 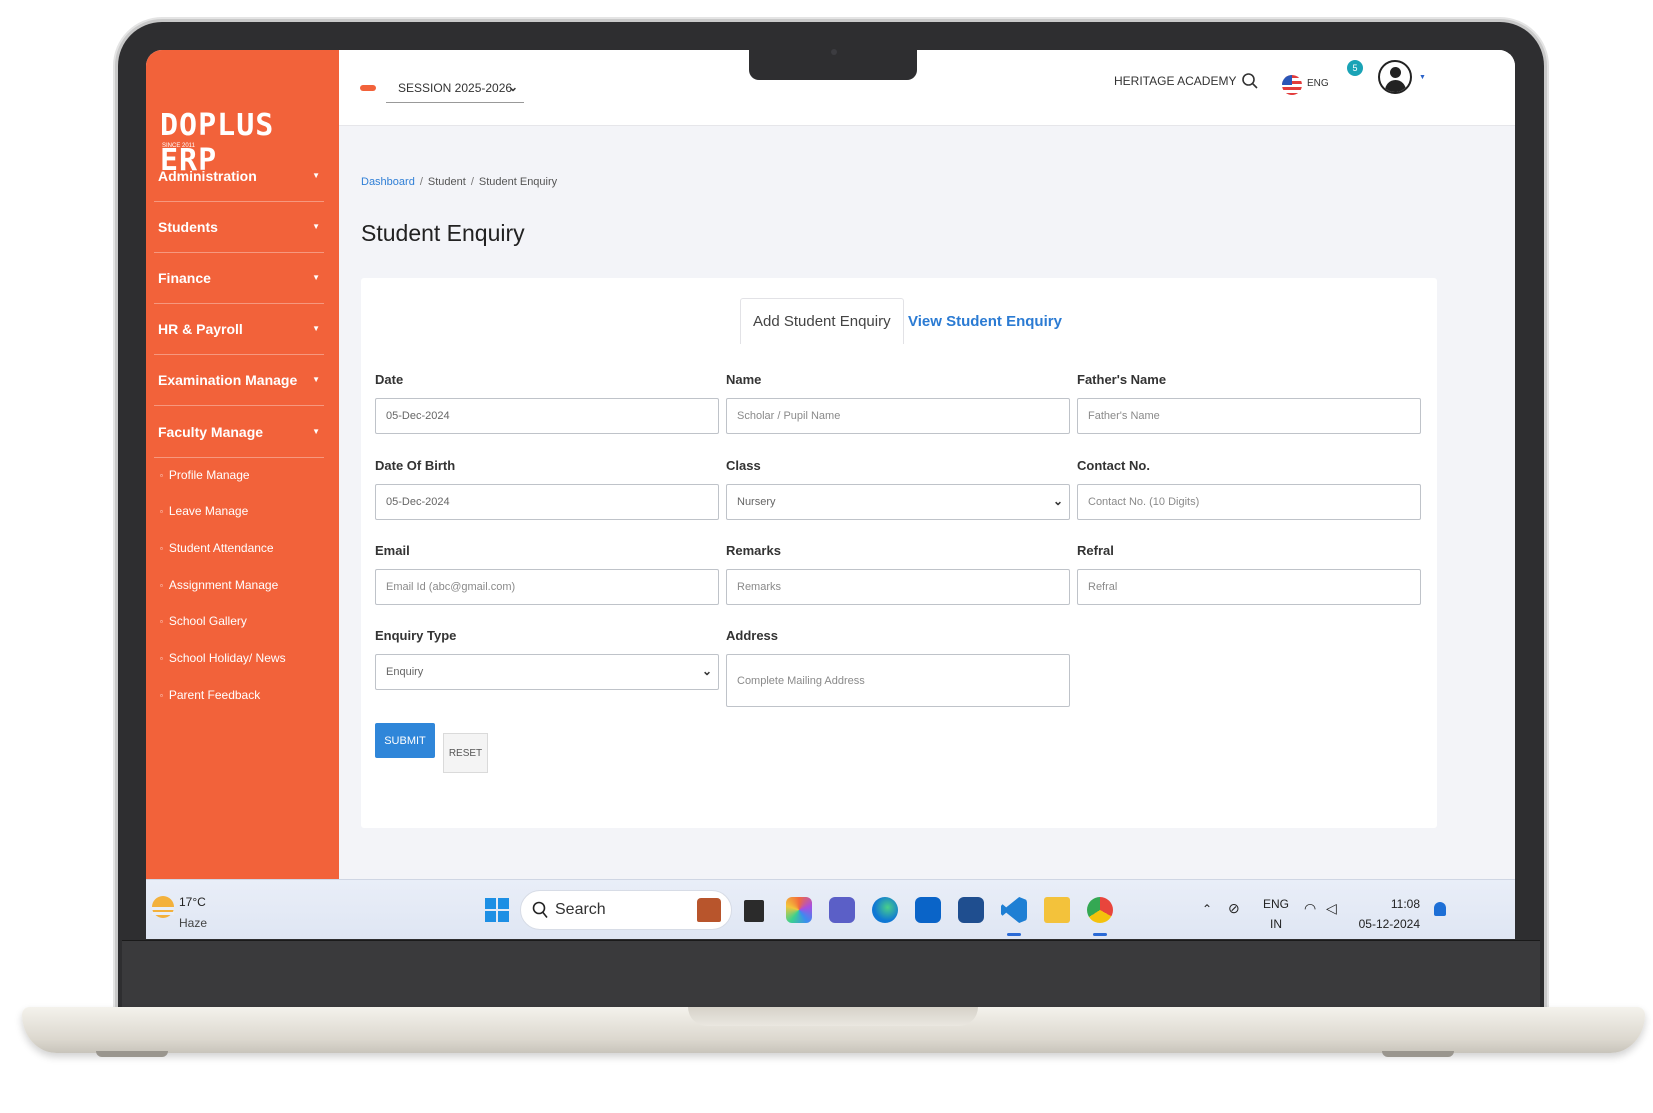 I want to click on sidebar-item-label: HR & Payroll, so click(x=200, y=328).